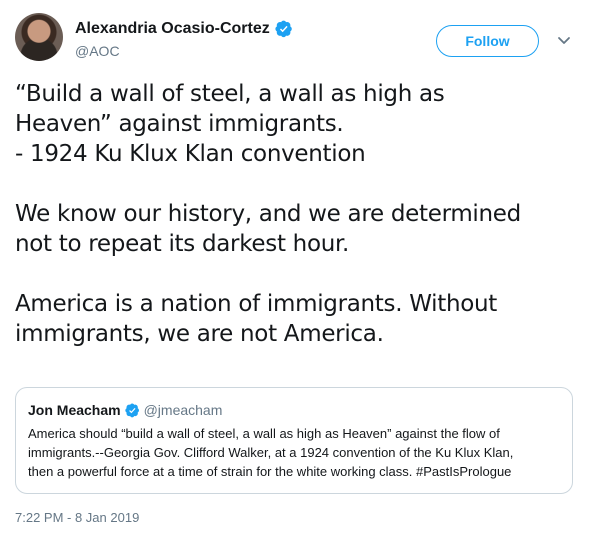 Image resolution: width=592 pixels, height=535 pixels. What do you see at coordinates (190, 154) in the screenshot?
I see `tweet-line: - 1924 Ku Klux Klan convention` at bounding box center [190, 154].